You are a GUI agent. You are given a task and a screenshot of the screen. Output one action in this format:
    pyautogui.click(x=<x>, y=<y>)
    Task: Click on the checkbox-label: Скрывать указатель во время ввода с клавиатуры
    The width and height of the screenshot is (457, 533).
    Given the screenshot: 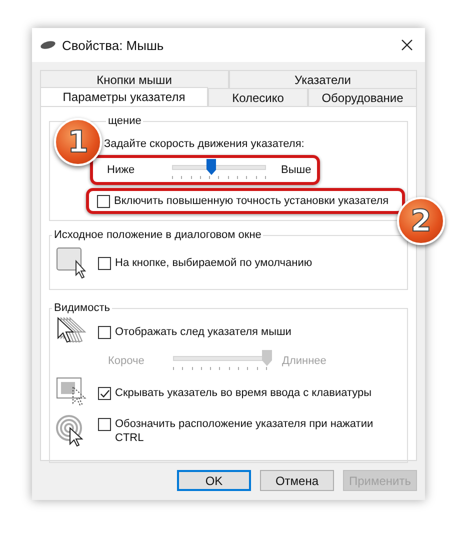 What is the action you would take?
    pyautogui.click(x=243, y=393)
    